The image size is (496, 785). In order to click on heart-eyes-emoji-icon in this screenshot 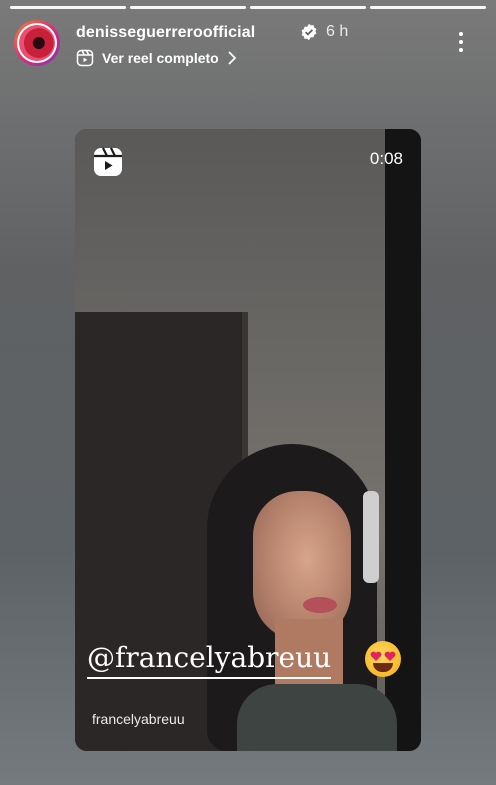, I will do `click(383, 659)`.